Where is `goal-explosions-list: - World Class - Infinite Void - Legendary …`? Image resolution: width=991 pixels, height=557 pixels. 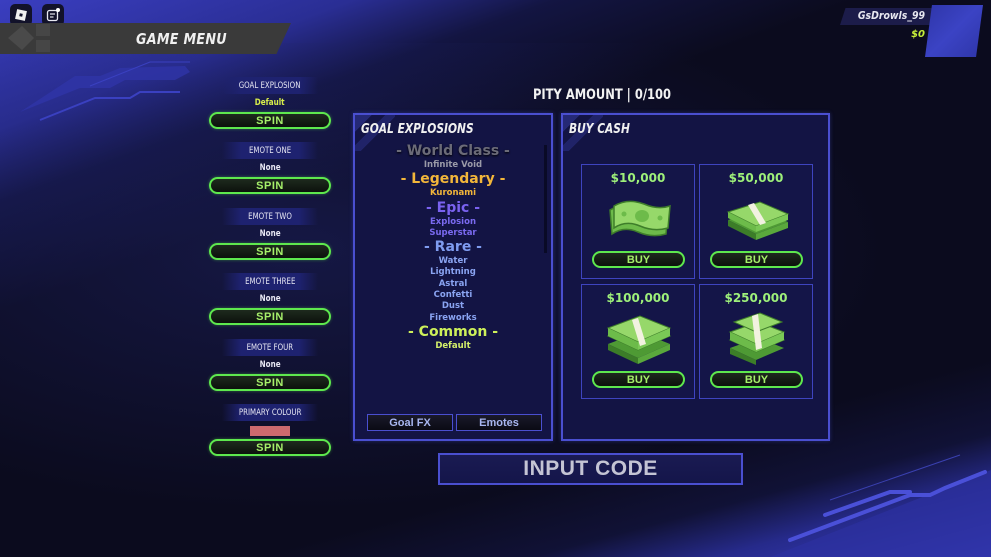 goal-explosions-list: - World Class - Infinite Void - Legendary … is located at coordinates (453, 247).